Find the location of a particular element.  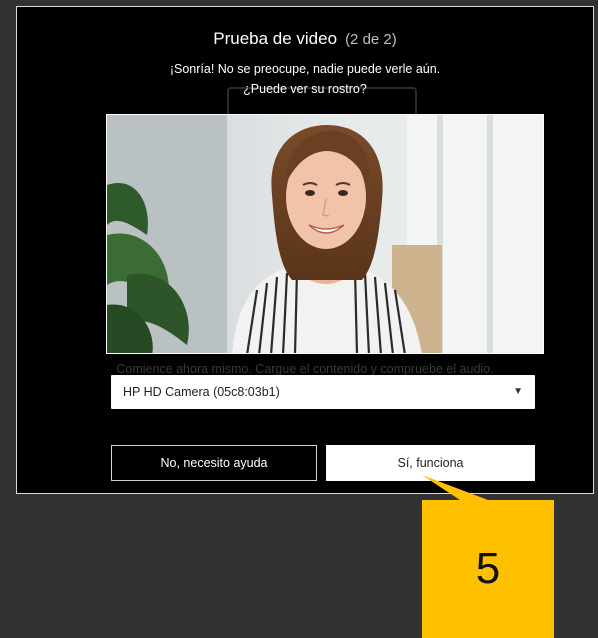

it-works-button: Sí, funciona is located at coordinates (430, 463).